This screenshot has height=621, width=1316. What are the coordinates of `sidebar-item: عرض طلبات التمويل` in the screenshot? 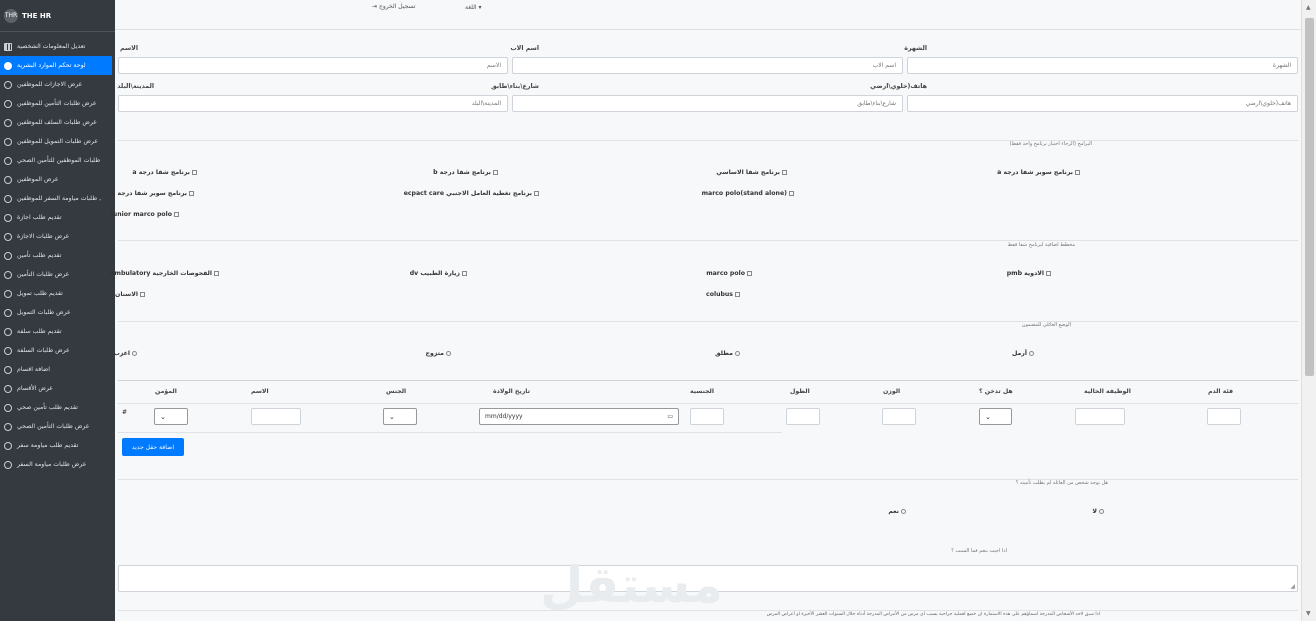 It's located at (57, 312).